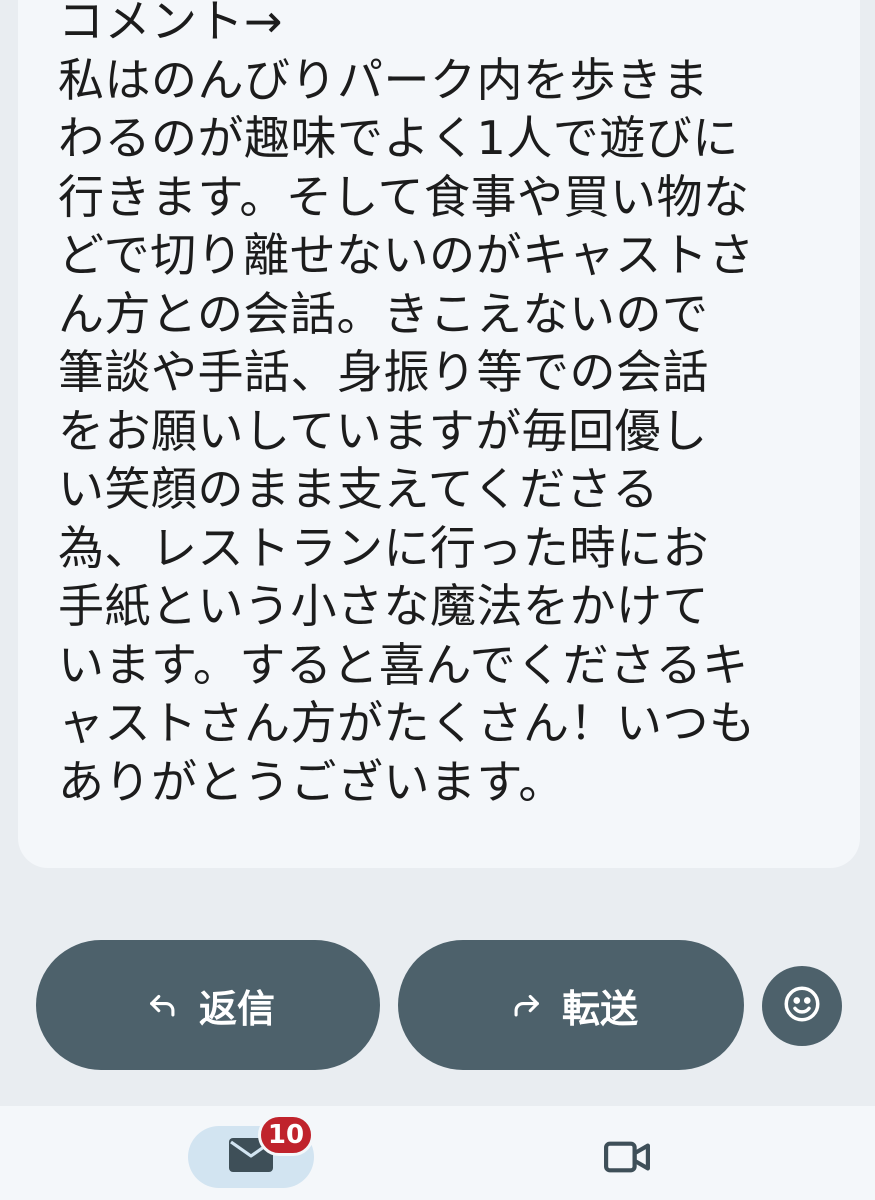  Describe the element at coordinates (599, 1008) in the screenshot. I see `forward-button-label: 転送` at that location.